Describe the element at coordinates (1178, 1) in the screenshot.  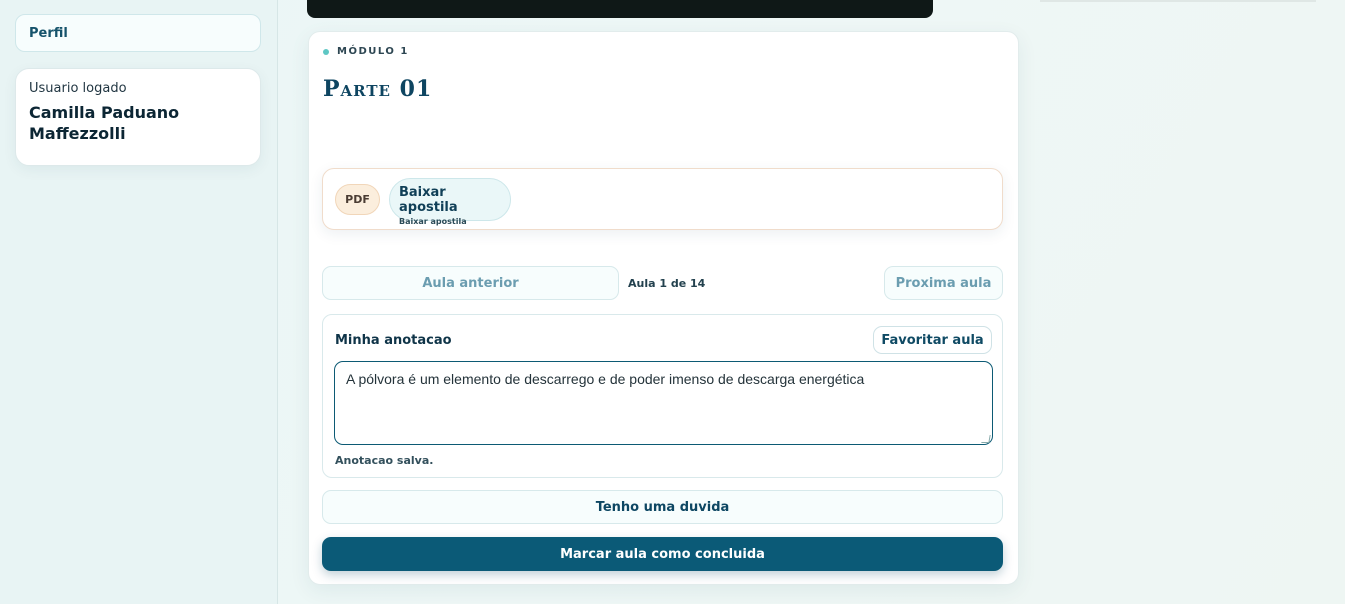
I see `divider` at that location.